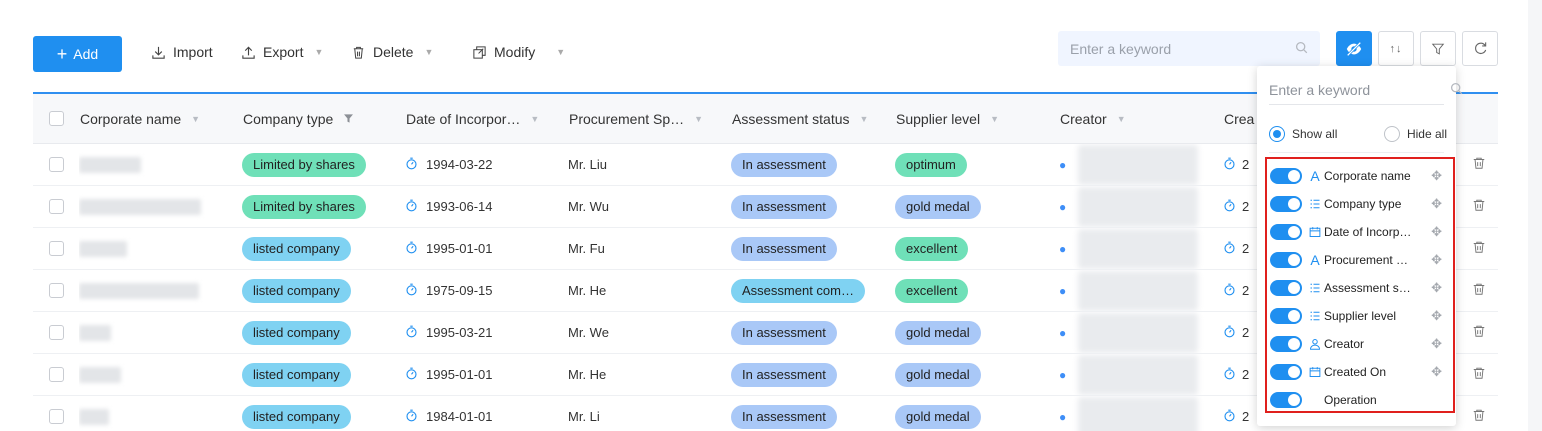  Describe the element at coordinates (1396, 48) in the screenshot. I see `sort-button: ↑↓` at that location.